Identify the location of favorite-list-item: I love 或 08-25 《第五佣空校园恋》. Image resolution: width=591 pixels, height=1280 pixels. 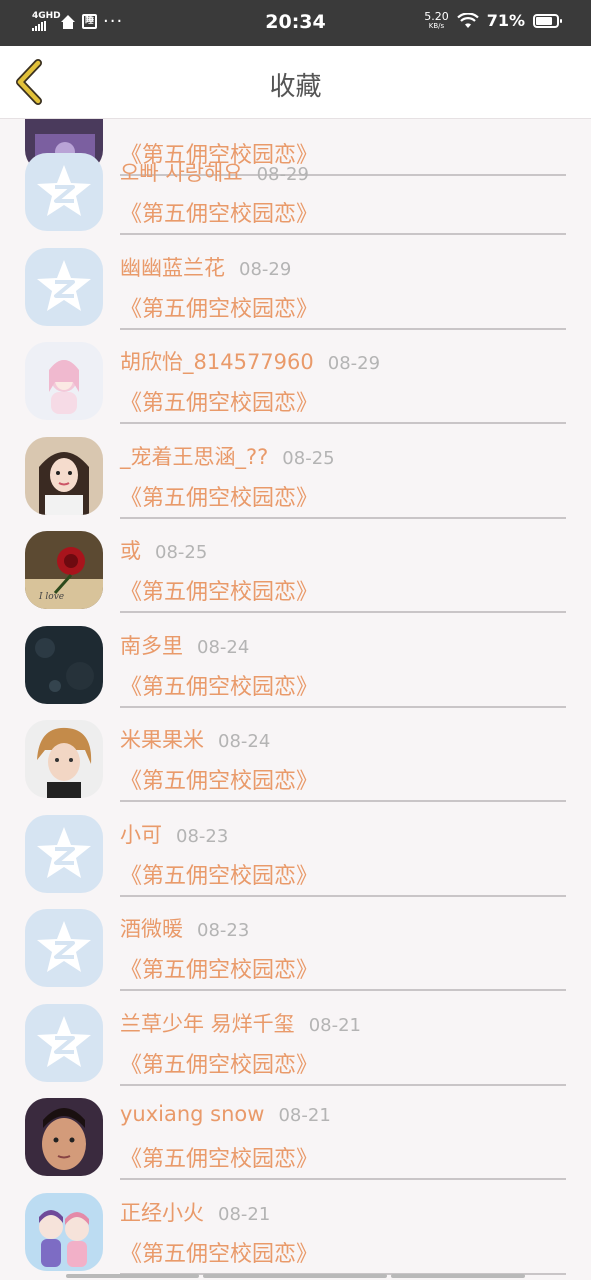
(295, 578).